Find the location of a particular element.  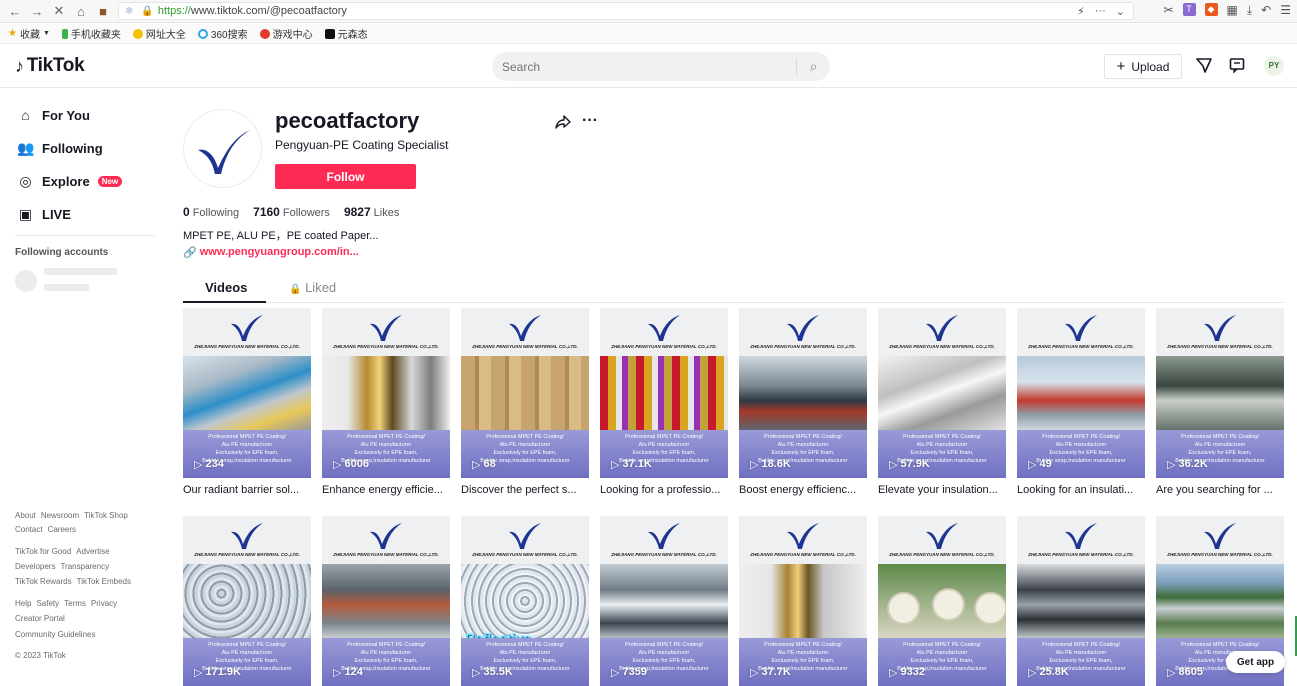

footer-link: TikTok Embeds is located at coordinates (104, 581).